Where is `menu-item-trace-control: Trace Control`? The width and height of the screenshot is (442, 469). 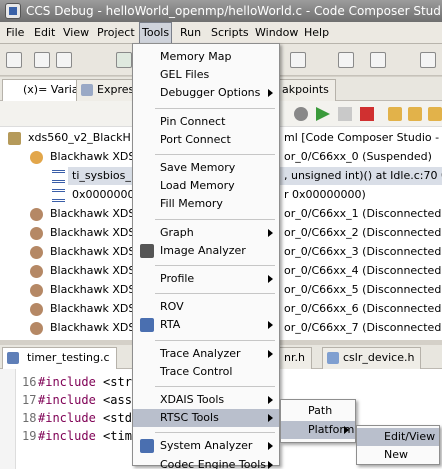
menu-item-trace-control: Trace Control is located at coordinates (206, 372).